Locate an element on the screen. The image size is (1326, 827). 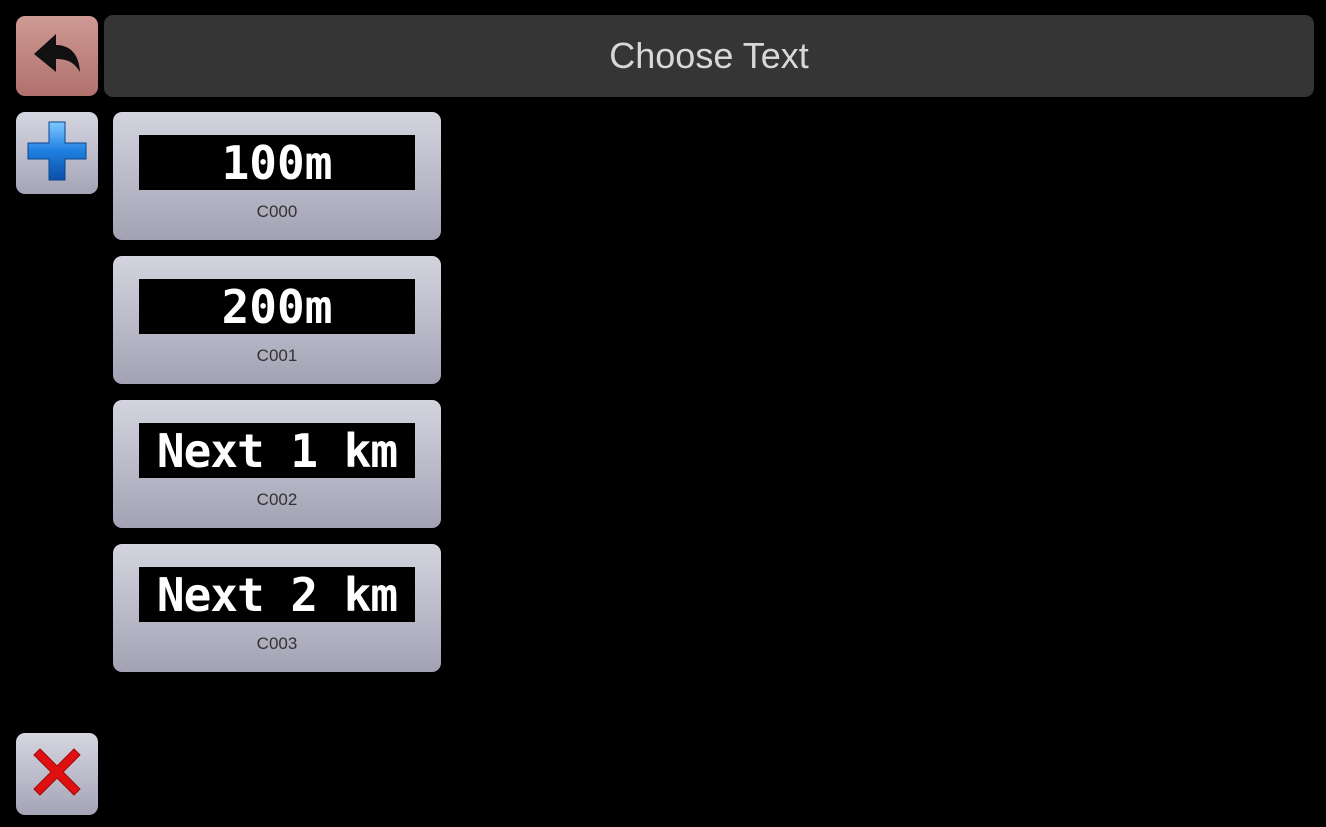
preview-text: Next 1 km is located at coordinates (277, 450).